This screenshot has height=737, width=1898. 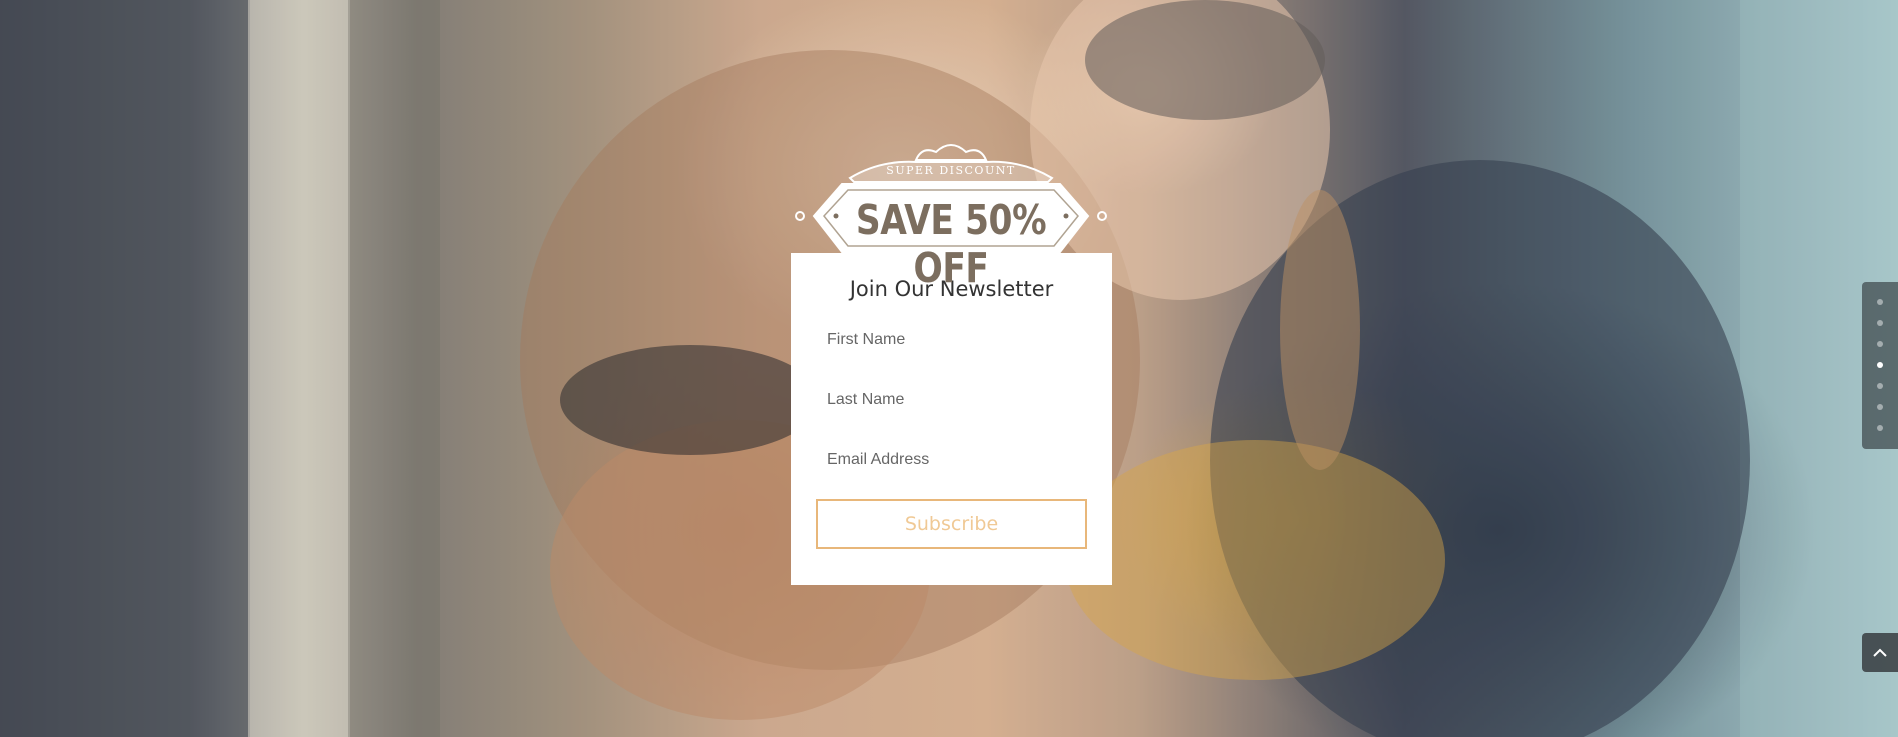 What do you see at coordinates (951, 524) in the screenshot?
I see `subscribe-button: Subscribe` at bounding box center [951, 524].